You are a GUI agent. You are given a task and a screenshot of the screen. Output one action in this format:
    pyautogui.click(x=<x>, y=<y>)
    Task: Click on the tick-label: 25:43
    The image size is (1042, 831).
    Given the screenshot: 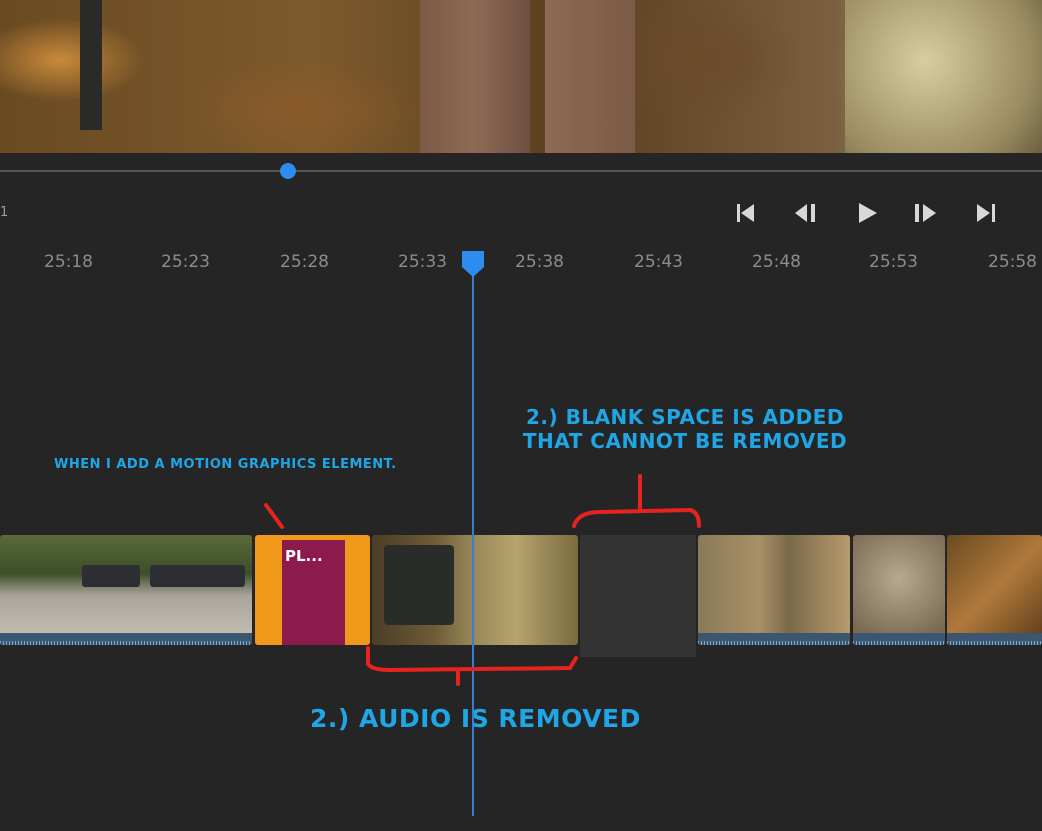 What is the action you would take?
    pyautogui.click(x=658, y=262)
    